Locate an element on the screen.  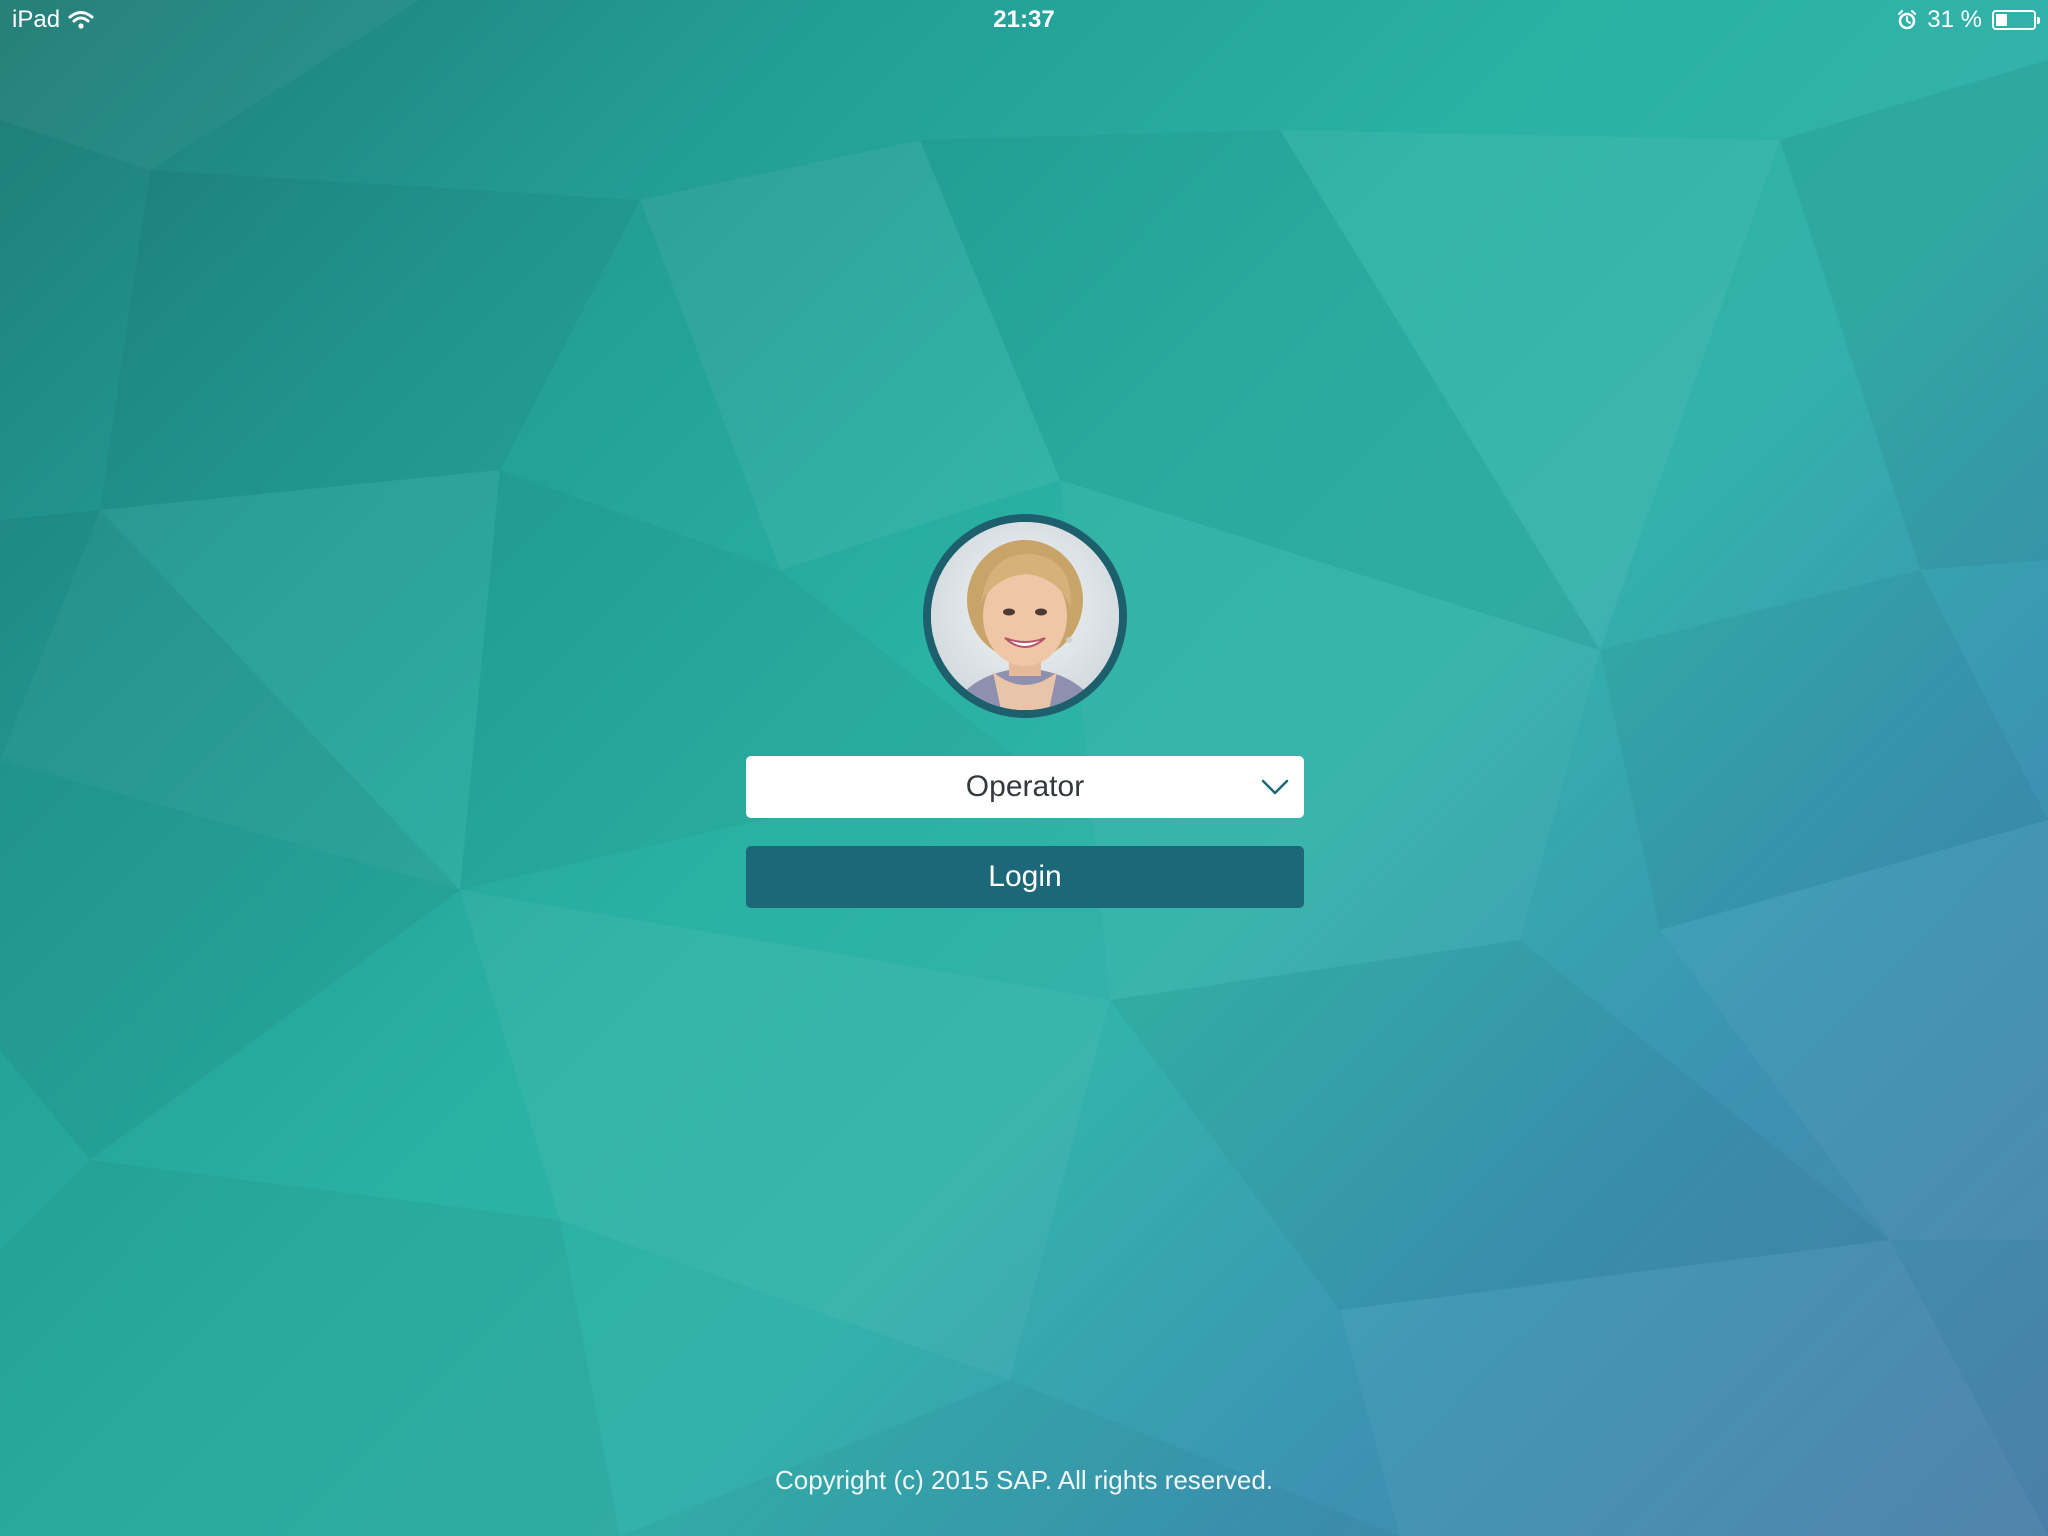
avatar-ring is located at coordinates (1025, 616).